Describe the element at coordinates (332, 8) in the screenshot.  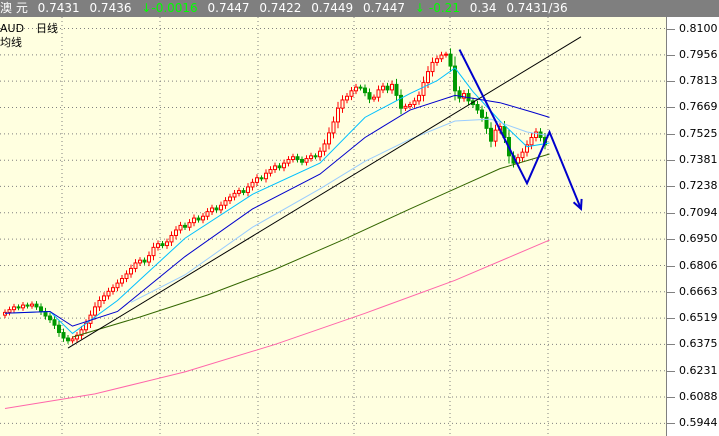
I see `high-price: 0.7449` at that location.